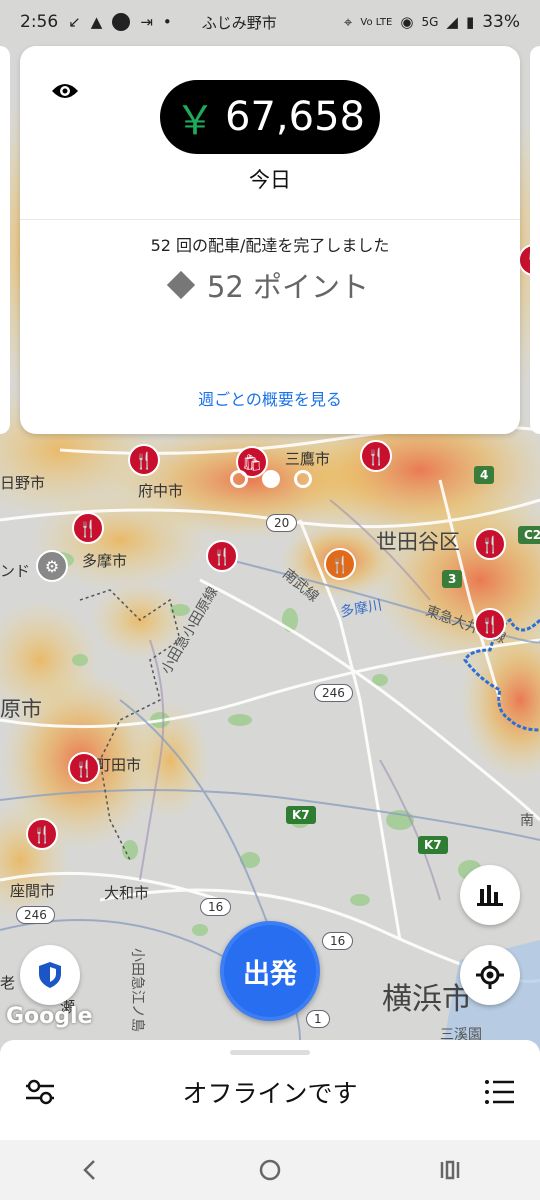  Describe the element at coordinates (239, 22) in the screenshot. I see `map-status-location: ふじみ野市` at that location.